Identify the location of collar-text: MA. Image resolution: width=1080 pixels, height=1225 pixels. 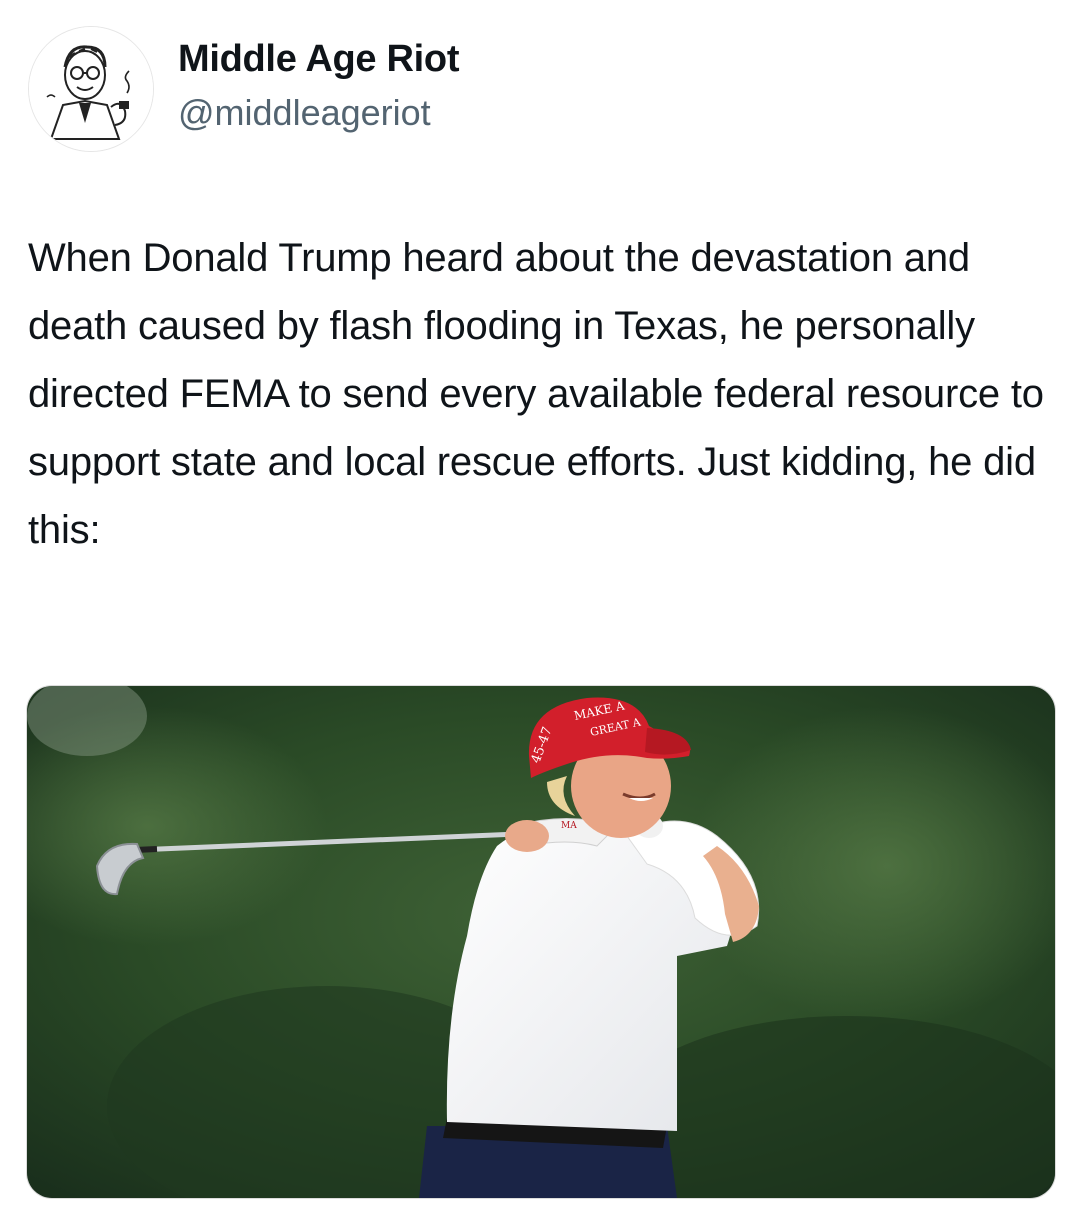
(569, 826).